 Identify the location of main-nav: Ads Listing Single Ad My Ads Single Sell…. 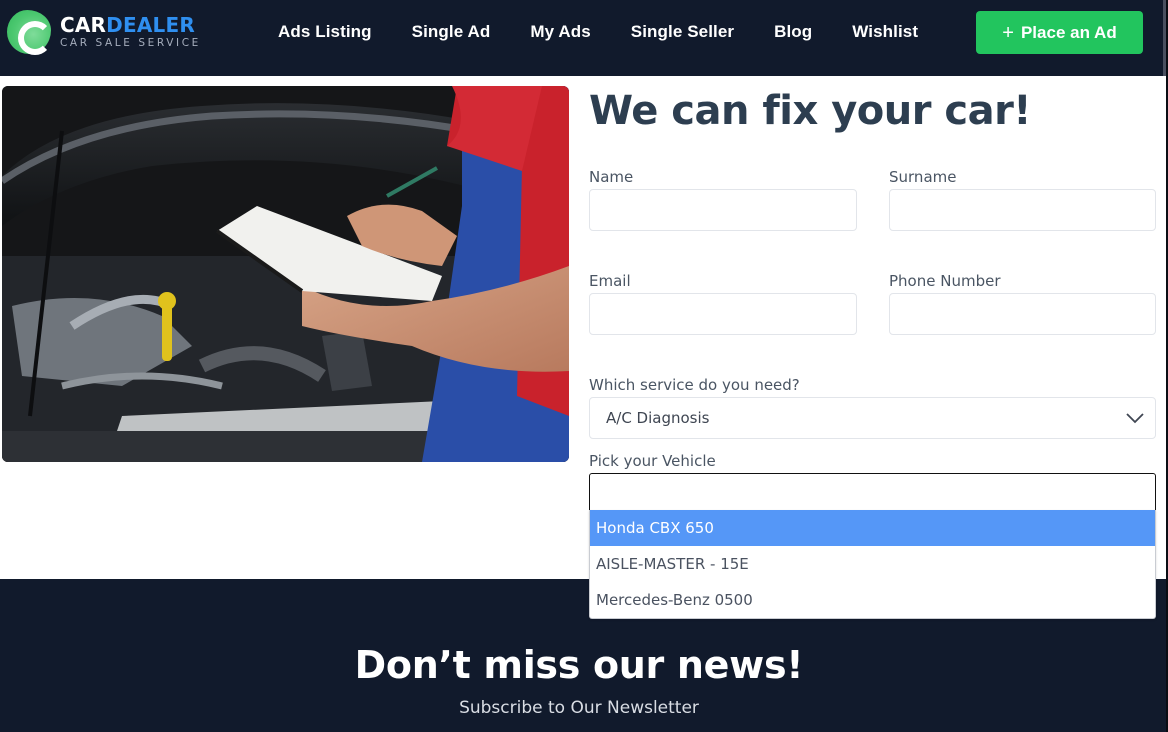
(618, 32).